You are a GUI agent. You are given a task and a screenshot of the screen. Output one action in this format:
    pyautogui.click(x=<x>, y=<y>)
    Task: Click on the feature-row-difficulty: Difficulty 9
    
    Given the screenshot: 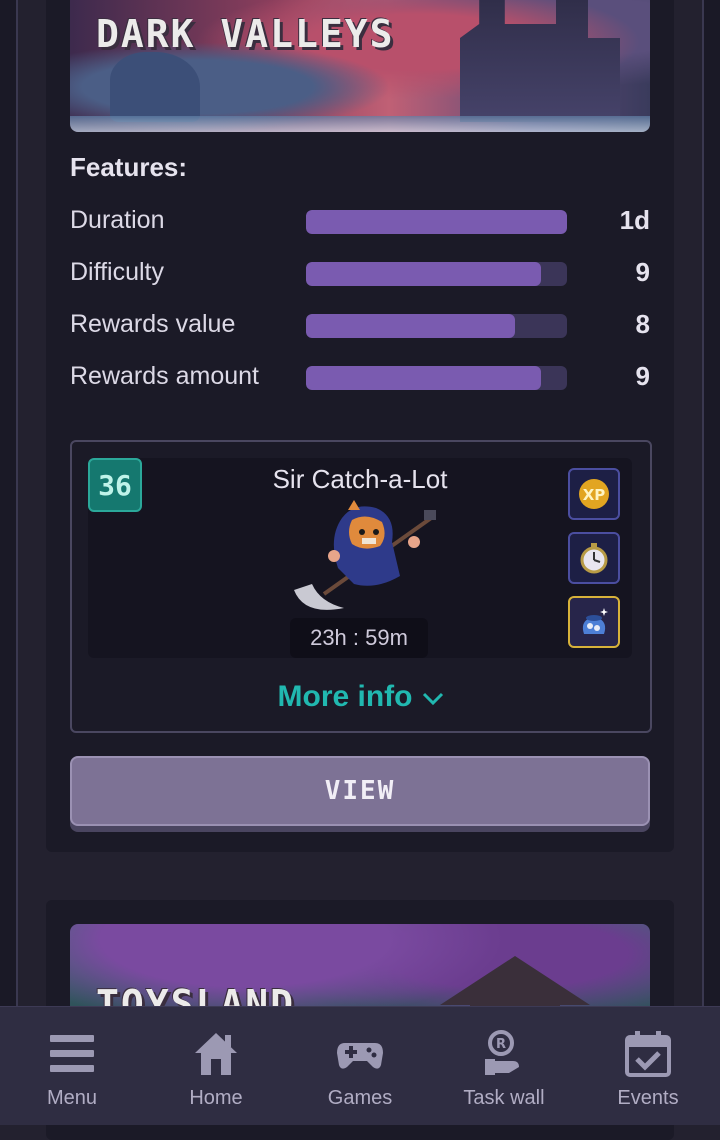 What is the action you would take?
    pyautogui.click(x=360, y=272)
    